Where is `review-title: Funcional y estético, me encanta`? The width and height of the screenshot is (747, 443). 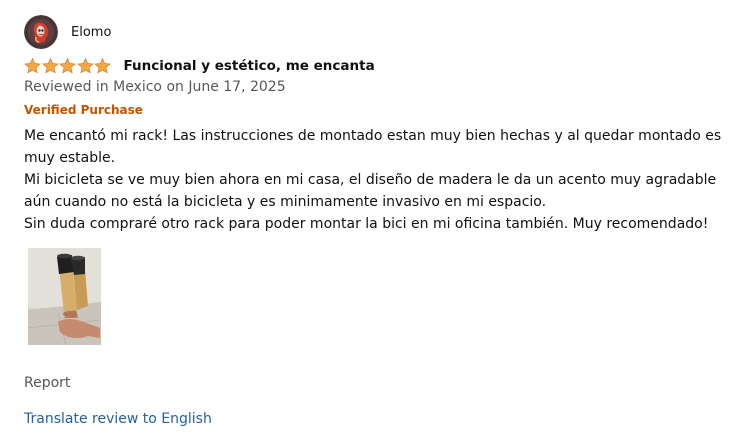
review-title: Funcional y estético, me encanta is located at coordinates (249, 66).